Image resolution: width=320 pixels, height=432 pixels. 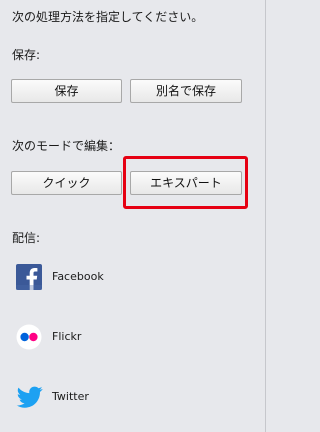 What do you see at coordinates (185, 182) in the screenshot?
I see `expert-highlight-frame` at bounding box center [185, 182].